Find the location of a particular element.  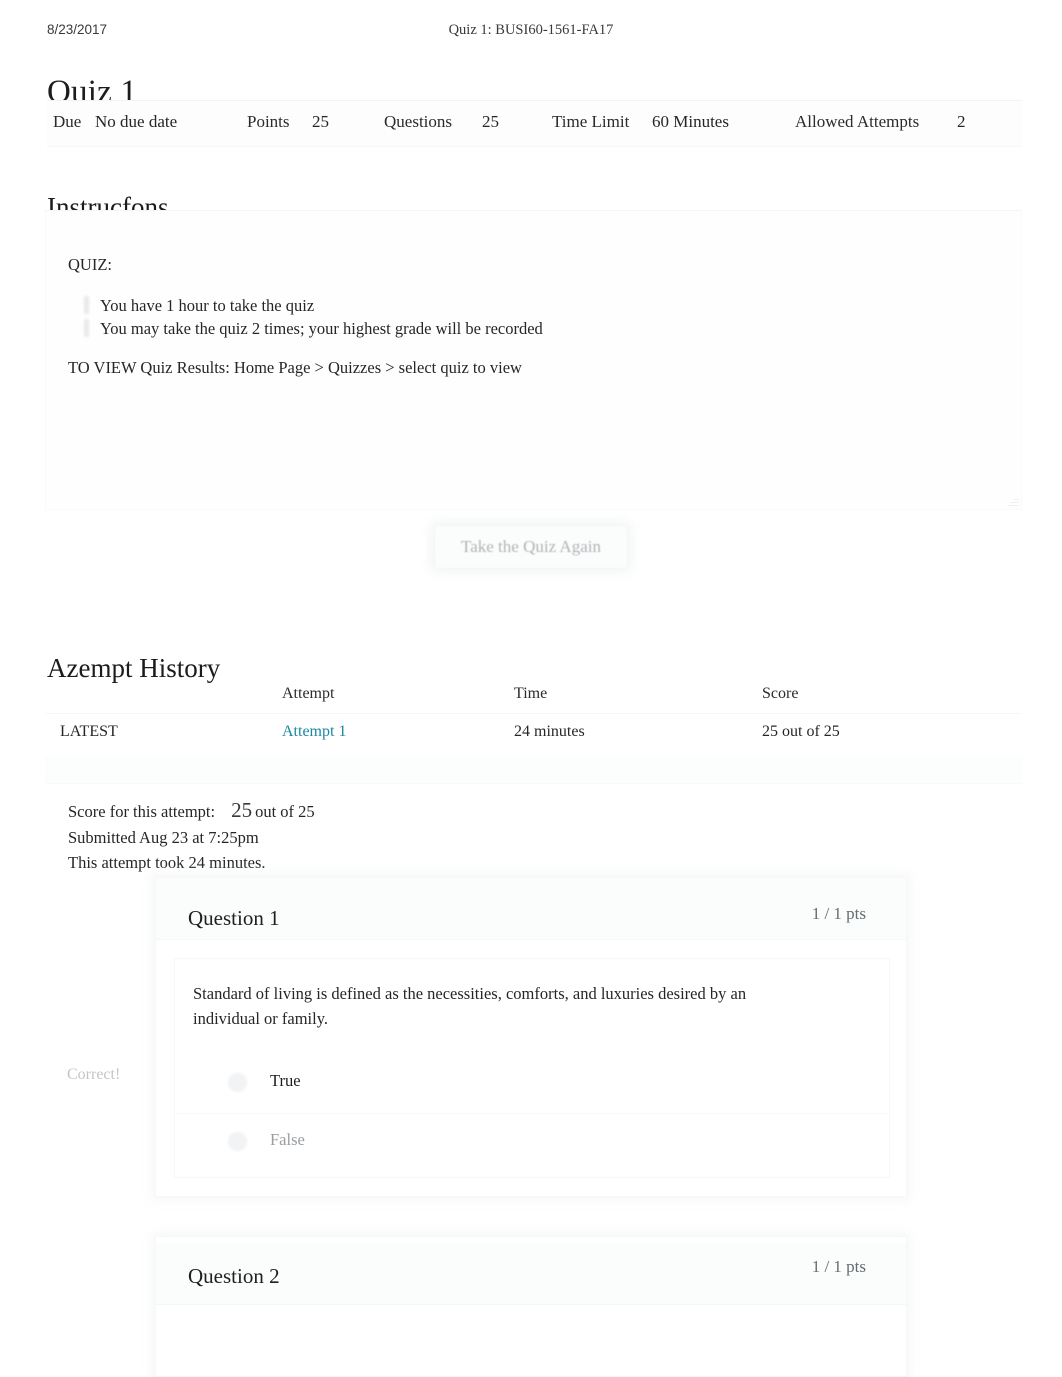

score-for-attempt-line: Score for this attempt: 25 out of 25 is located at coordinates (191, 811).